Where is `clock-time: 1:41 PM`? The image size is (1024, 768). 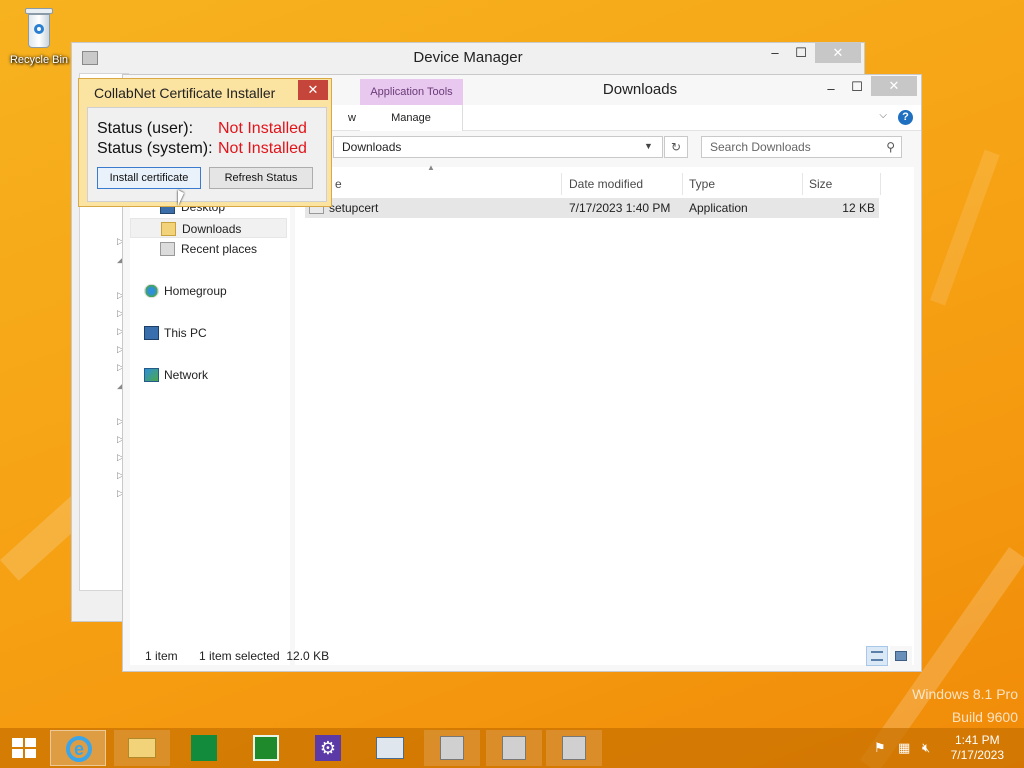 clock-time: 1:41 PM is located at coordinates (977, 740).